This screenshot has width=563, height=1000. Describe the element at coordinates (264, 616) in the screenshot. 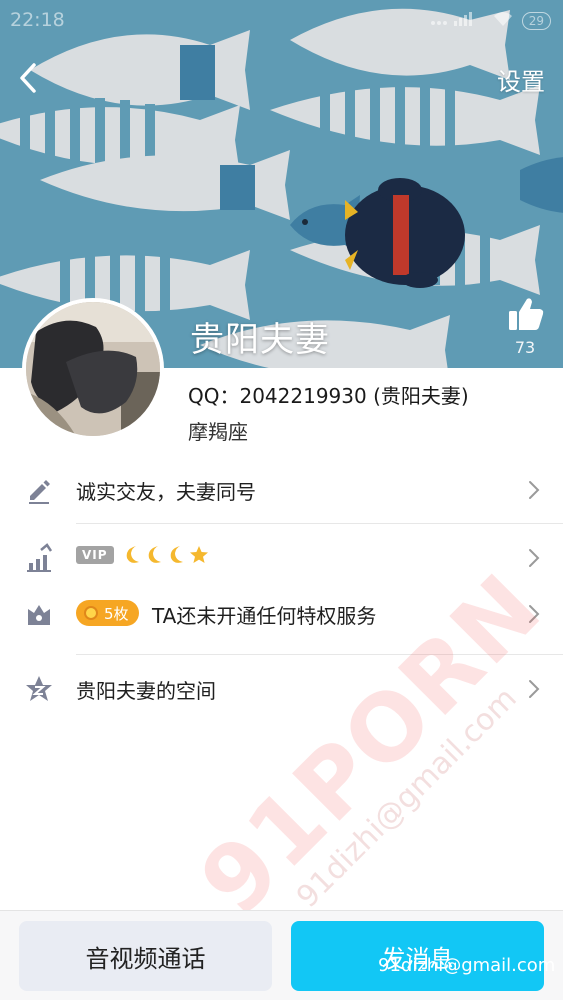

I see `privilege-text: TA还未开通任何特权服务` at that location.